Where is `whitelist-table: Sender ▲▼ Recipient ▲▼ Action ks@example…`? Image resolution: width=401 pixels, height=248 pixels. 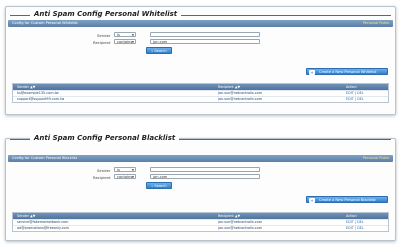
whitelist-table: Sender ▲▼ Recipient ▲▼ Action ks@example… is located at coordinates (200, 93).